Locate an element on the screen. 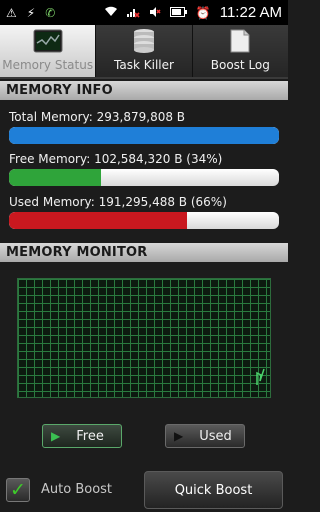 The image size is (320, 512). wifi-icon is located at coordinates (111, 12).